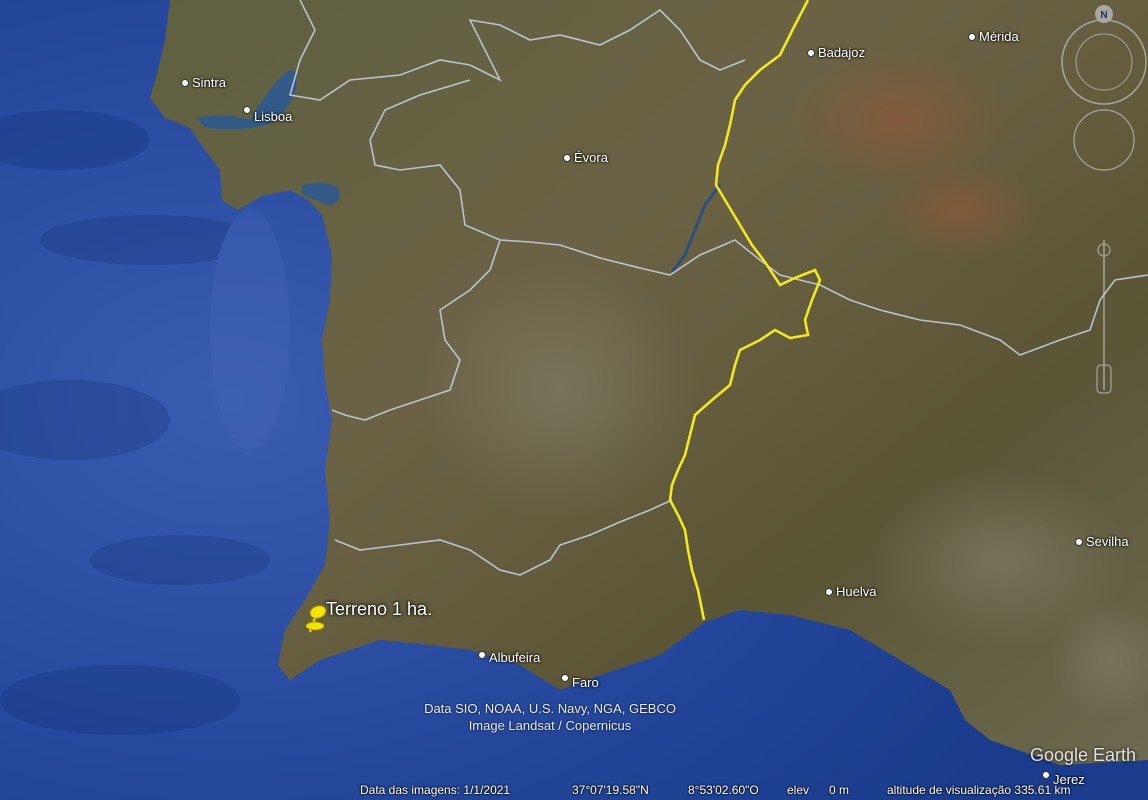 The width and height of the screenshot is (1148, 800). Describe the element at coordinates (550, 725) in the screenshot. I see `attribution-line-2: Image Landsat / Copernicus` at that location.